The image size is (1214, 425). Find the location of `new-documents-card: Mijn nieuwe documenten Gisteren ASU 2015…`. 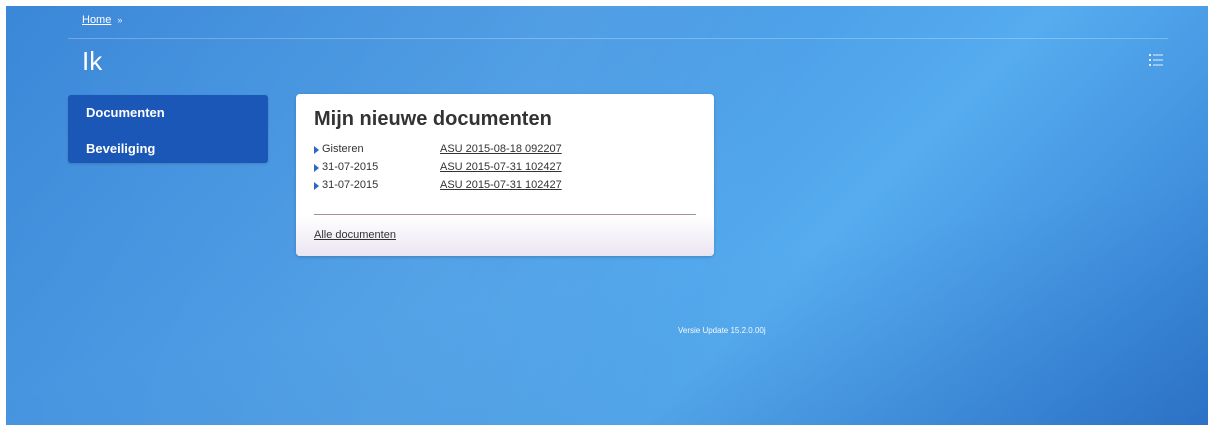

new-documents-card: Mijn nieuwe documenten Gisteren ASU 2015… is located at coordinates (505, 175).